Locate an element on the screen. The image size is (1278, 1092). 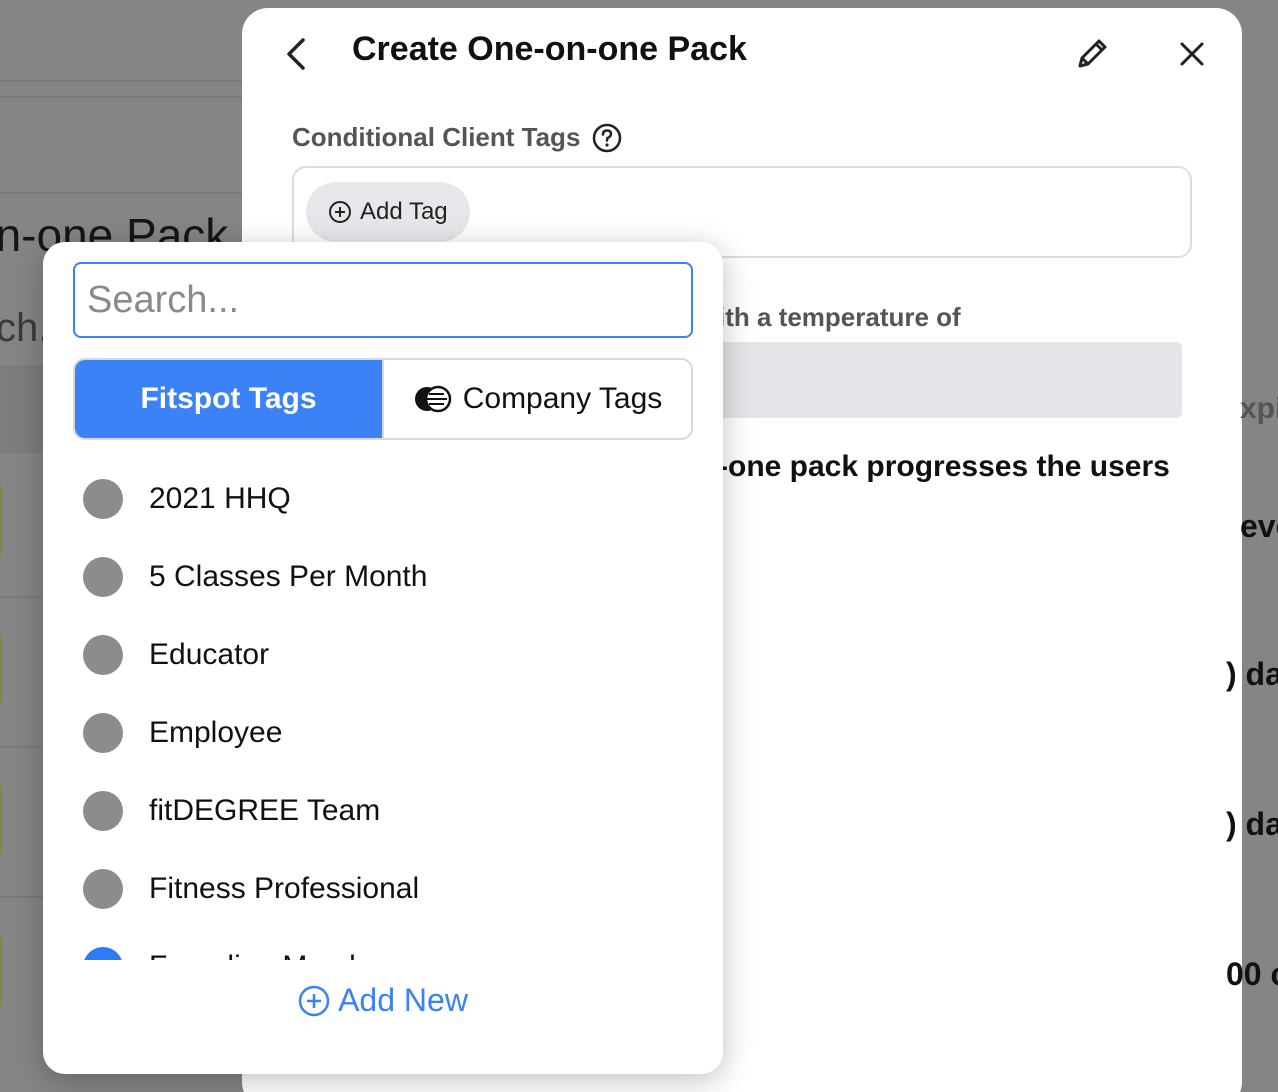
background-search-text: ch. is located at coordinates (25, 328).